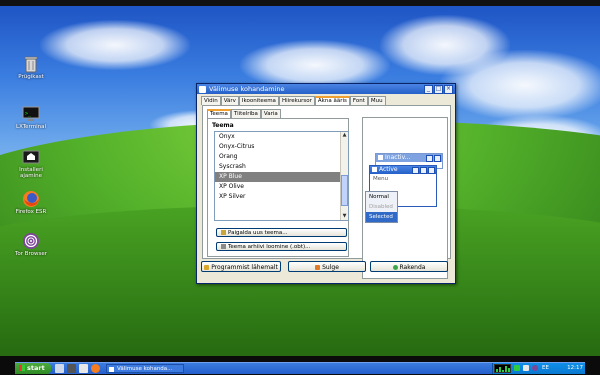  Describe the element at coordinates (535, 368) in the screenshot. I see `tor-status-icon` at that location.